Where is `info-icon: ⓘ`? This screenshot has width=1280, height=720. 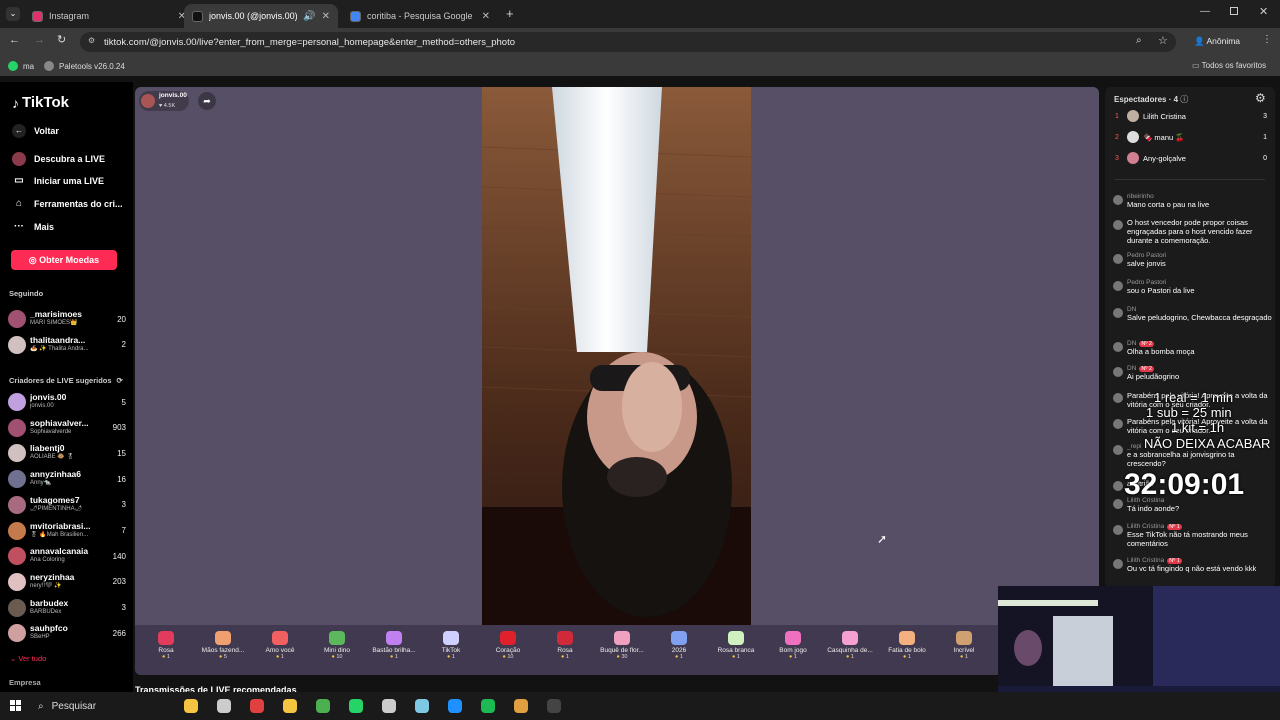 info-icon: ⓘ is located at coordinates (1184, 99).